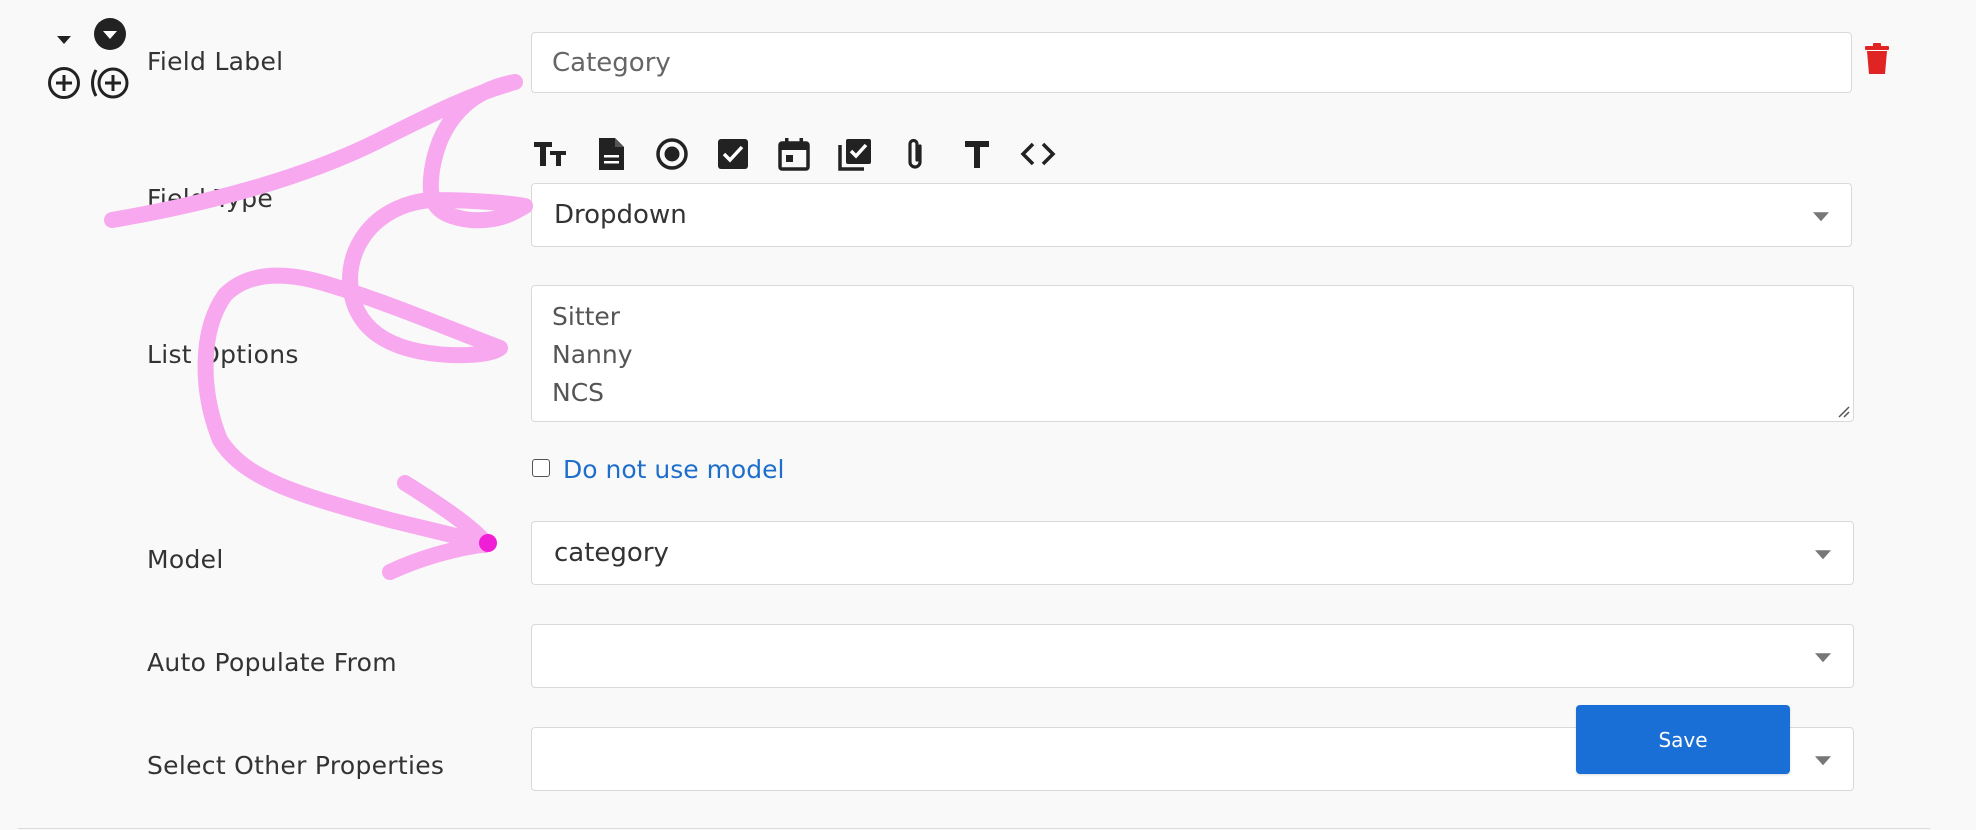  I want to click on paperclip-icon, so click(916, 154).